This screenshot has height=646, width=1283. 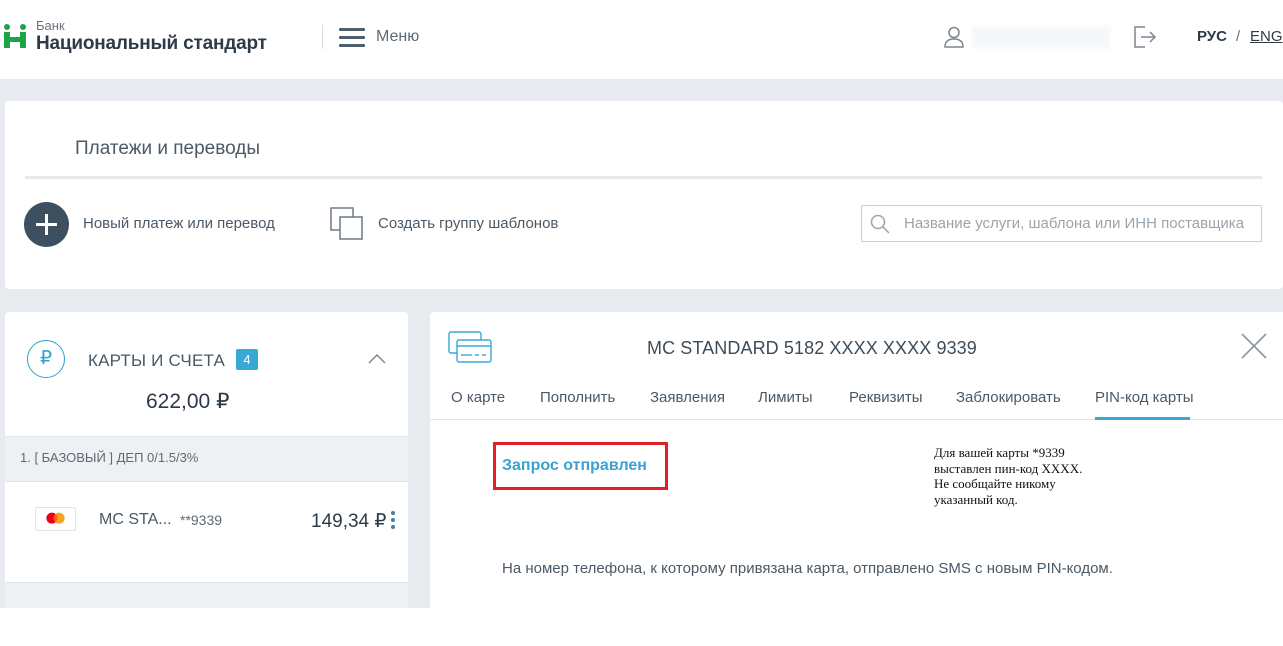 I want to click on active-tab-indicator, so click(x=1142, y=418).